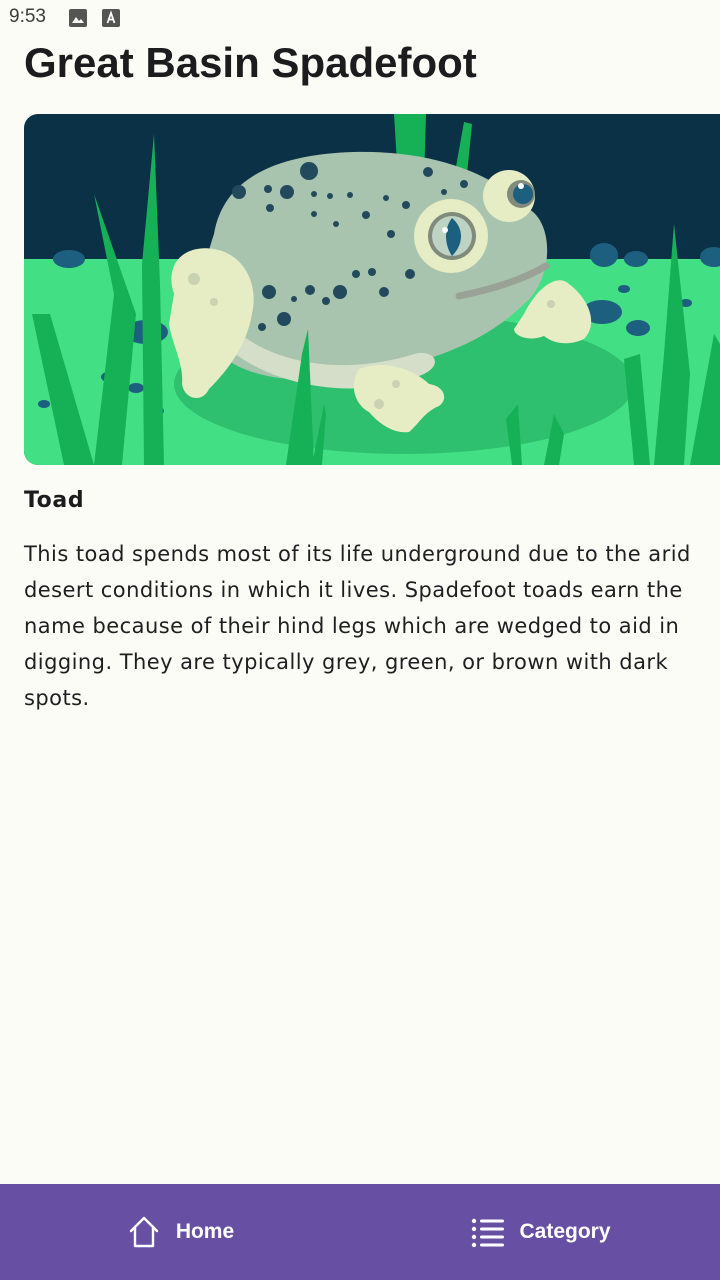 This screenshot has height=1280, width=720. What do you see at coordinates (565, 1231) in the screenshot?
I see `nav-category-label: Category` at bounding box center [565, 1231].